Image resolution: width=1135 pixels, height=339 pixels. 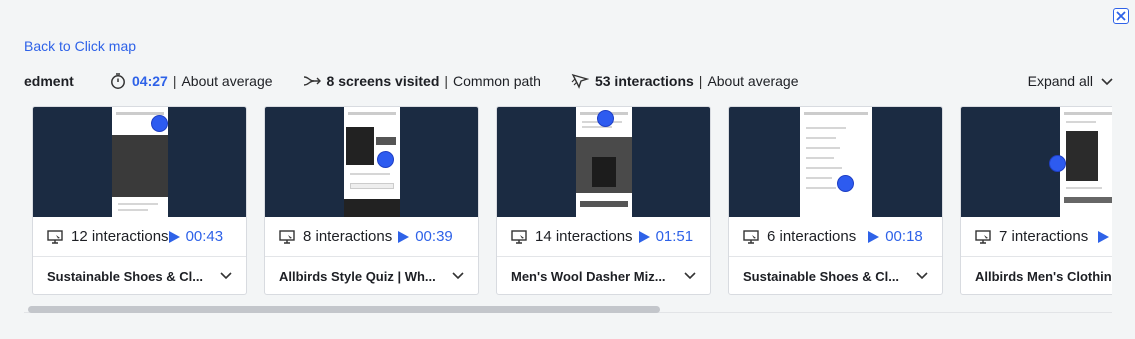 What do you see at coordinates (753, 81) in the screenshot?
I see `interactions-label: About average` at bounding box center [753, 81].